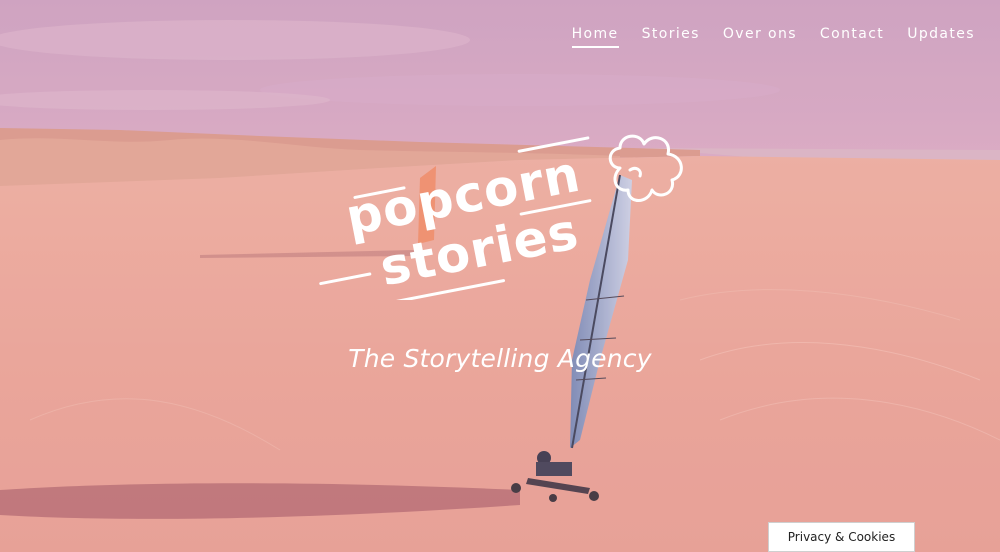  I want to click on nav-home: Home, so click(595, 37).